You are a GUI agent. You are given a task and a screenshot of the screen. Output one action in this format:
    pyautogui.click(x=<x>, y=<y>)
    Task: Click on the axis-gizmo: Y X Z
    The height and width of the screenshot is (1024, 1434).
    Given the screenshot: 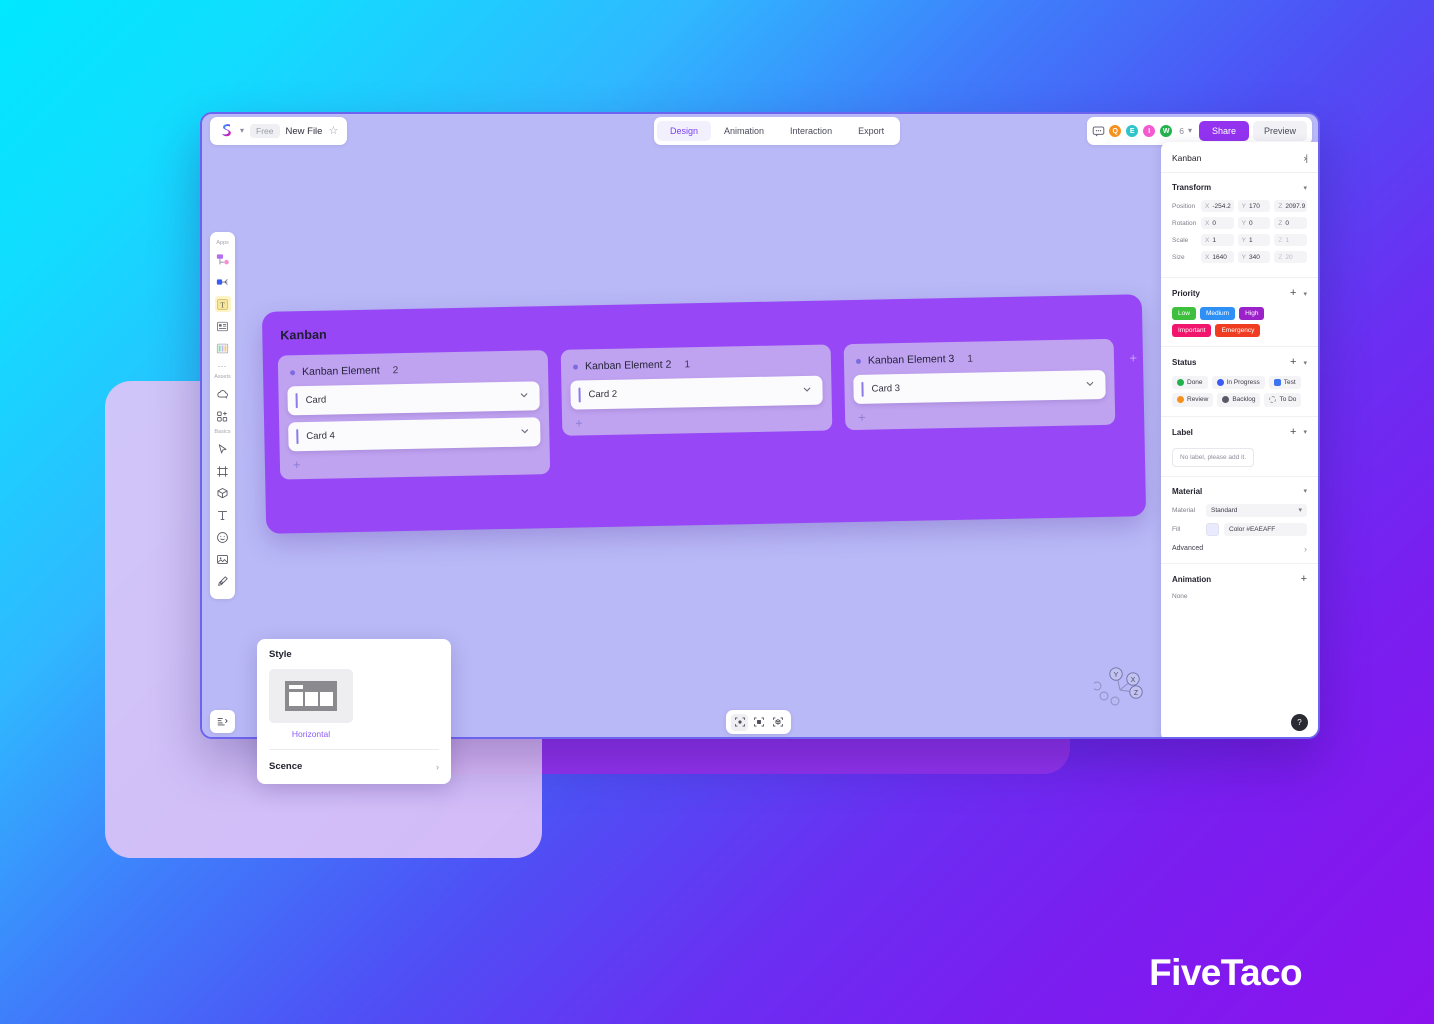 What is the action you would take?
    pyautogui.click(x=1123, y=684)
    